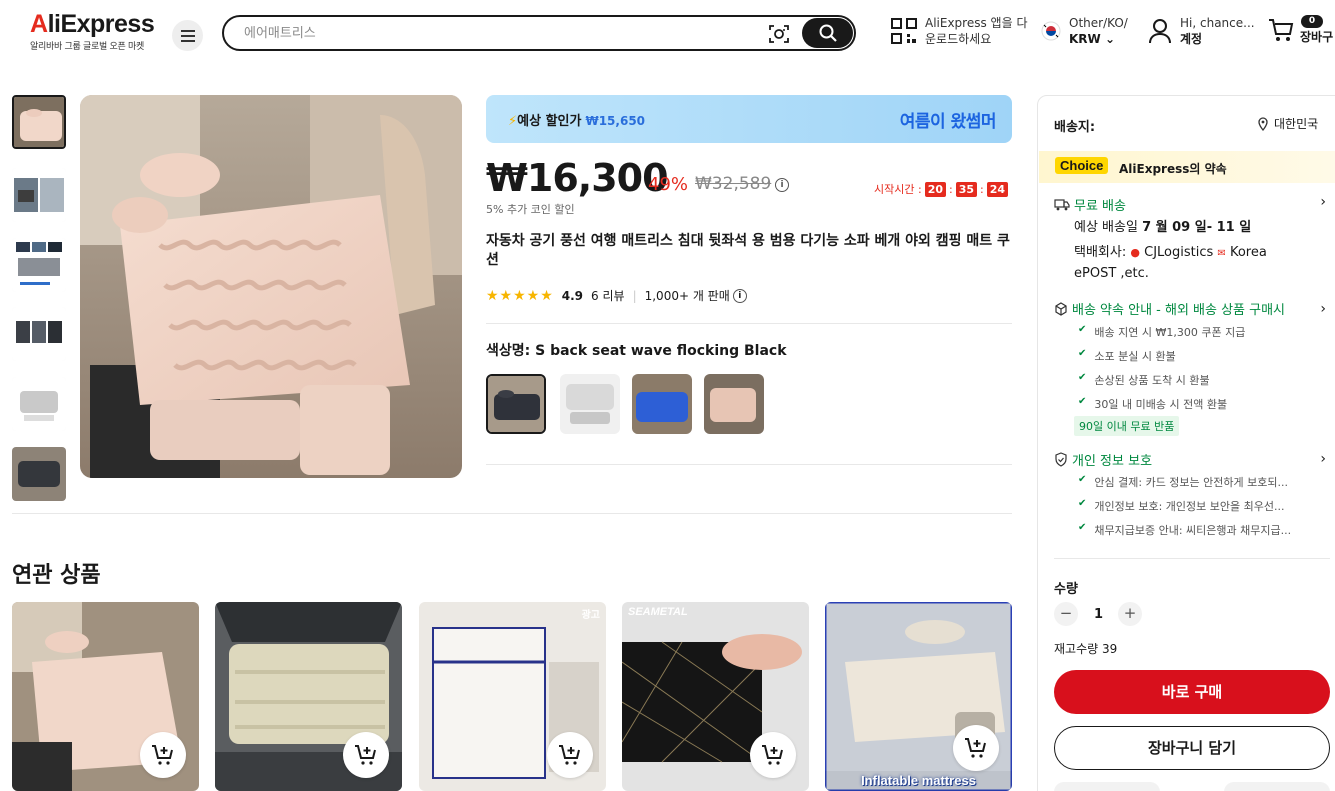 The height and width of the screenshot is (791, 1335). I want to click on privacy-row: 개인 정보 보호, so click(1103, 459).